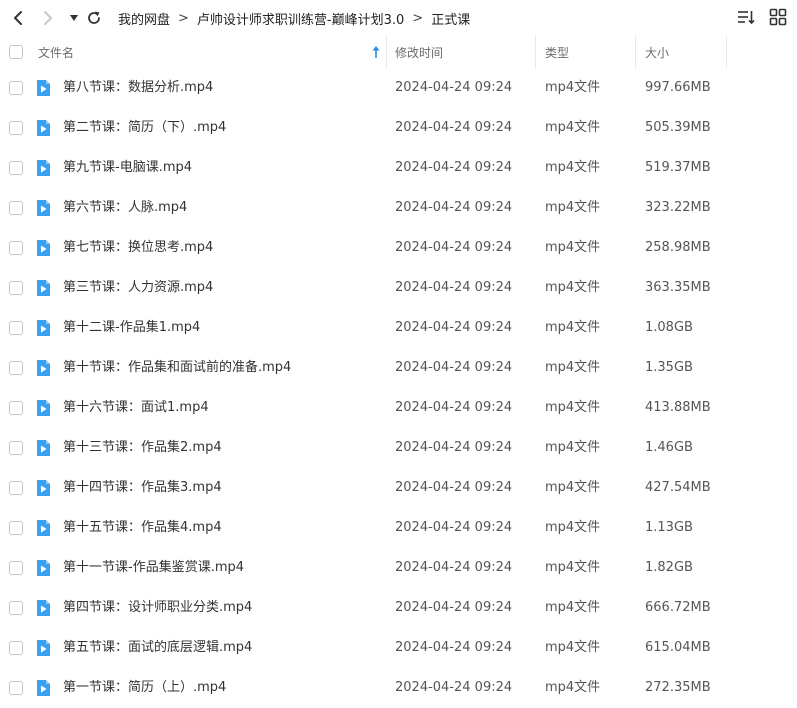 Image resolution: width=797 pixels, height=708 pixels. Describe the element at coordinates (450, 18) in the screenshot. I see `breadcrumb-item-current-folder: 正式课` at that location.